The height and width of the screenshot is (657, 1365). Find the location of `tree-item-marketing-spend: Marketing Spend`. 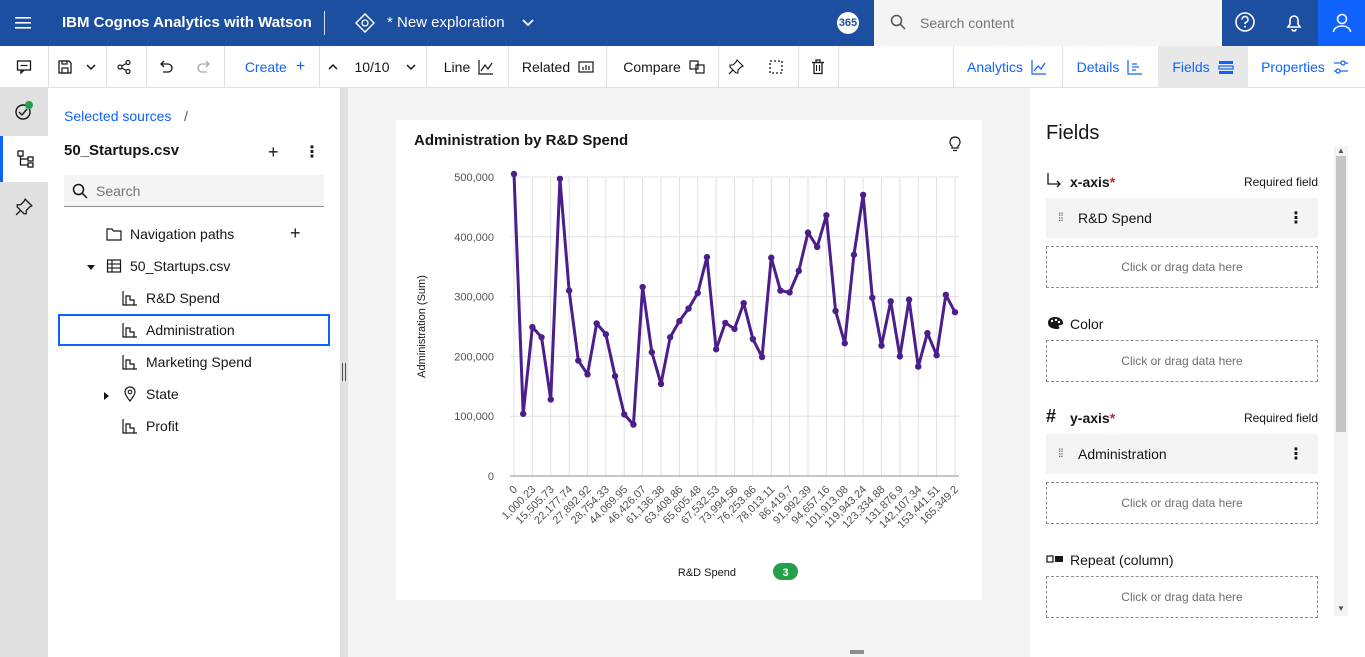

tree-item-marketing-spend: Marketing Spend is located at coordinates (194, 362).